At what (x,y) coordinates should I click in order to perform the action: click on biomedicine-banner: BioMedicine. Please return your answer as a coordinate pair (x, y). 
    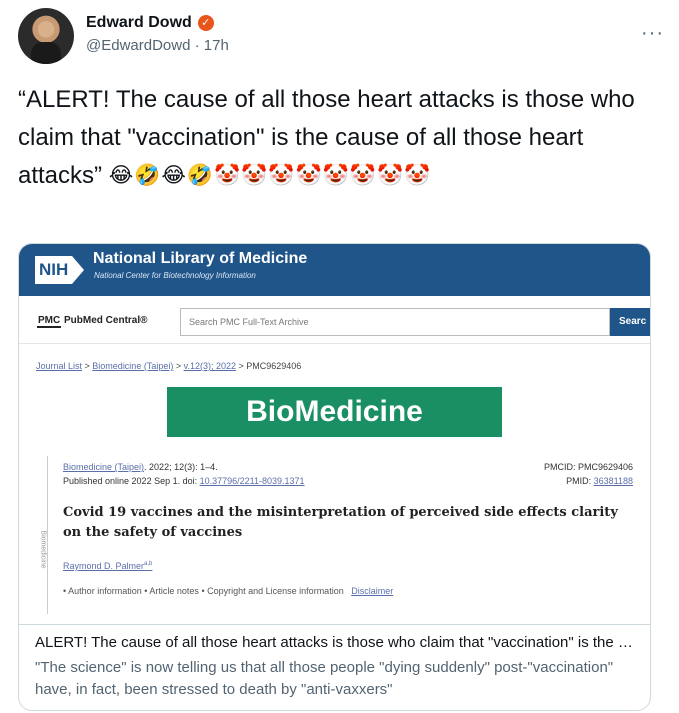
    Looking at the image, I should click on (334, 412).